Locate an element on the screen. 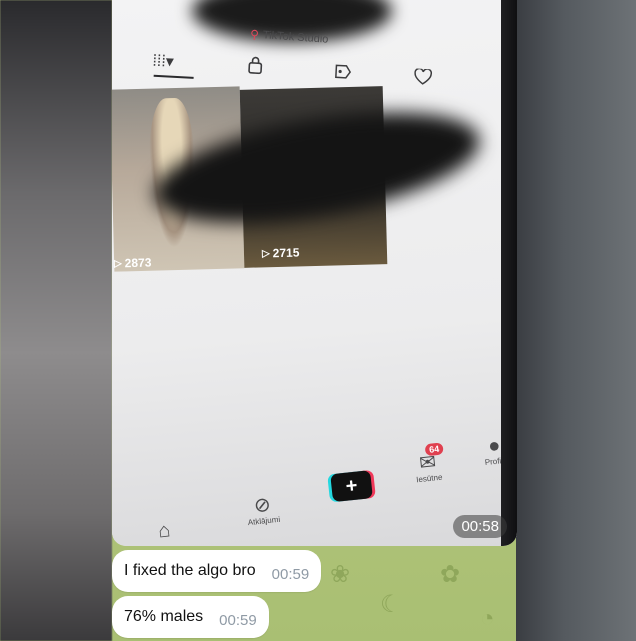  message-text: 76% males is located at coordinates (164, 616).